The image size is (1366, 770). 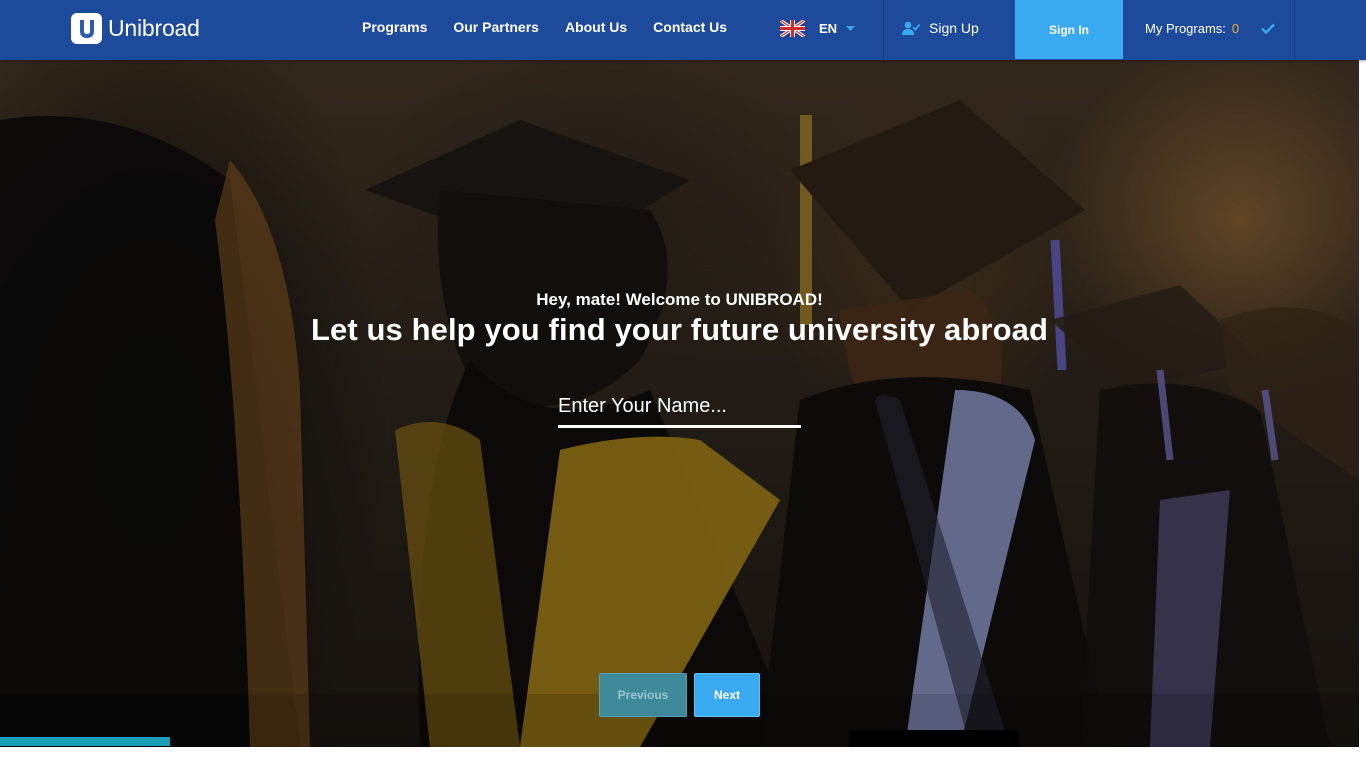 What do you see at coordinates (679, 408) in the screenshot?
I see `name-input` at bounding box center [679, 408].